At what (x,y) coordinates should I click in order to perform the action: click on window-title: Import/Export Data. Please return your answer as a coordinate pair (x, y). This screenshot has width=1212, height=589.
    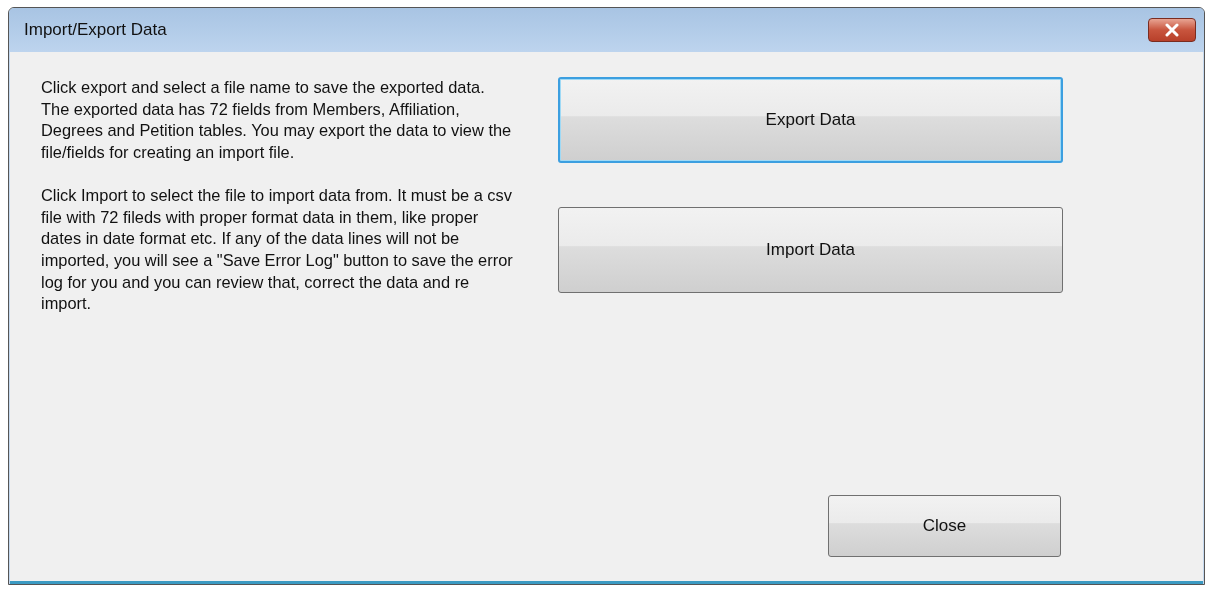
    Looking at the image, I should click on (95, 30).